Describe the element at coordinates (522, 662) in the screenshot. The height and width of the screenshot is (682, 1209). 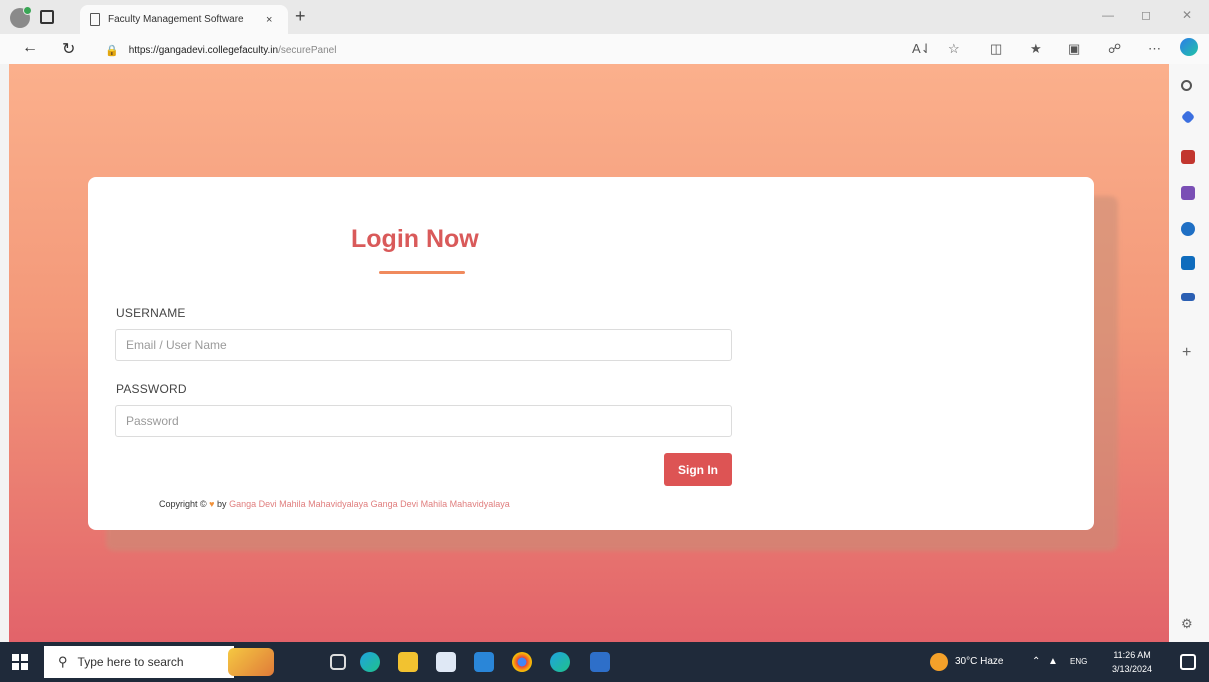
I see `chrome-icon` at that location.